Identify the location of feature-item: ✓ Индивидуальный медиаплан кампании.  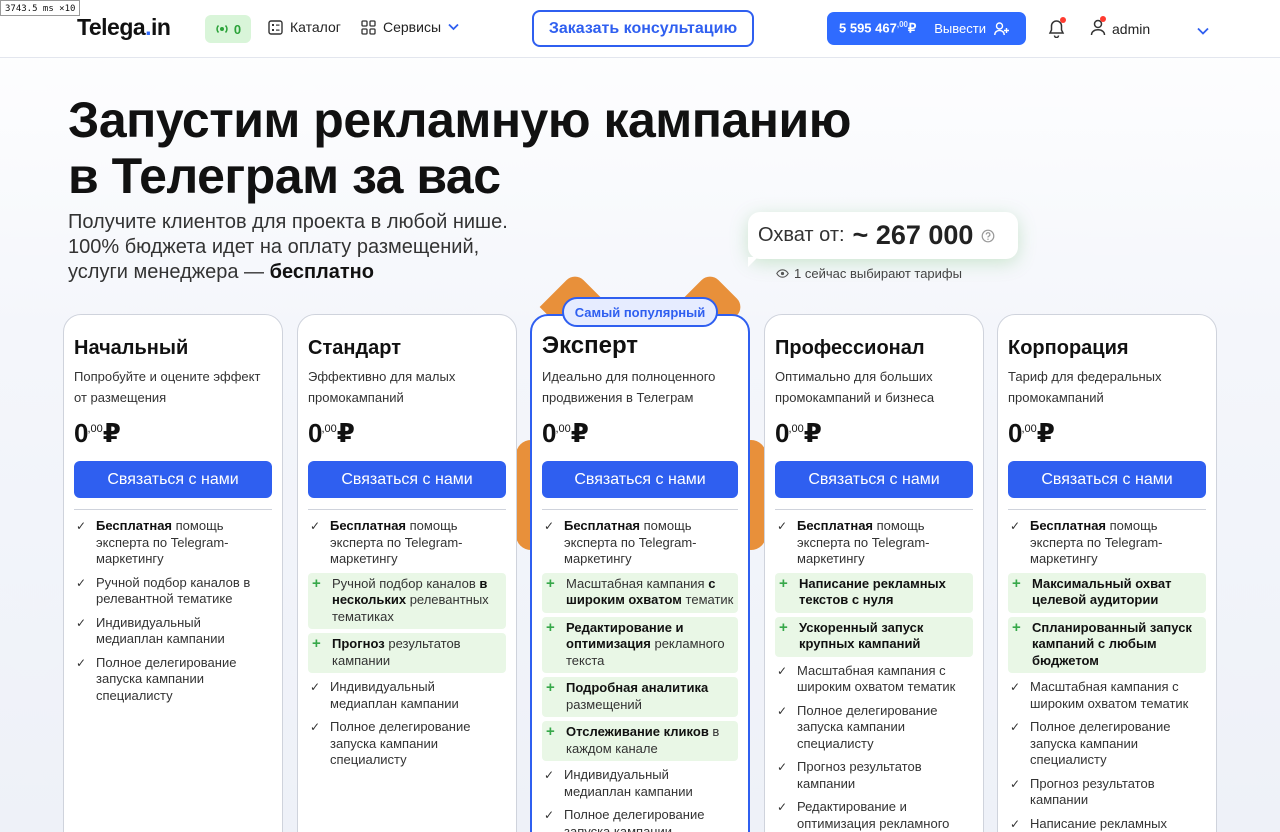
(150, 630).